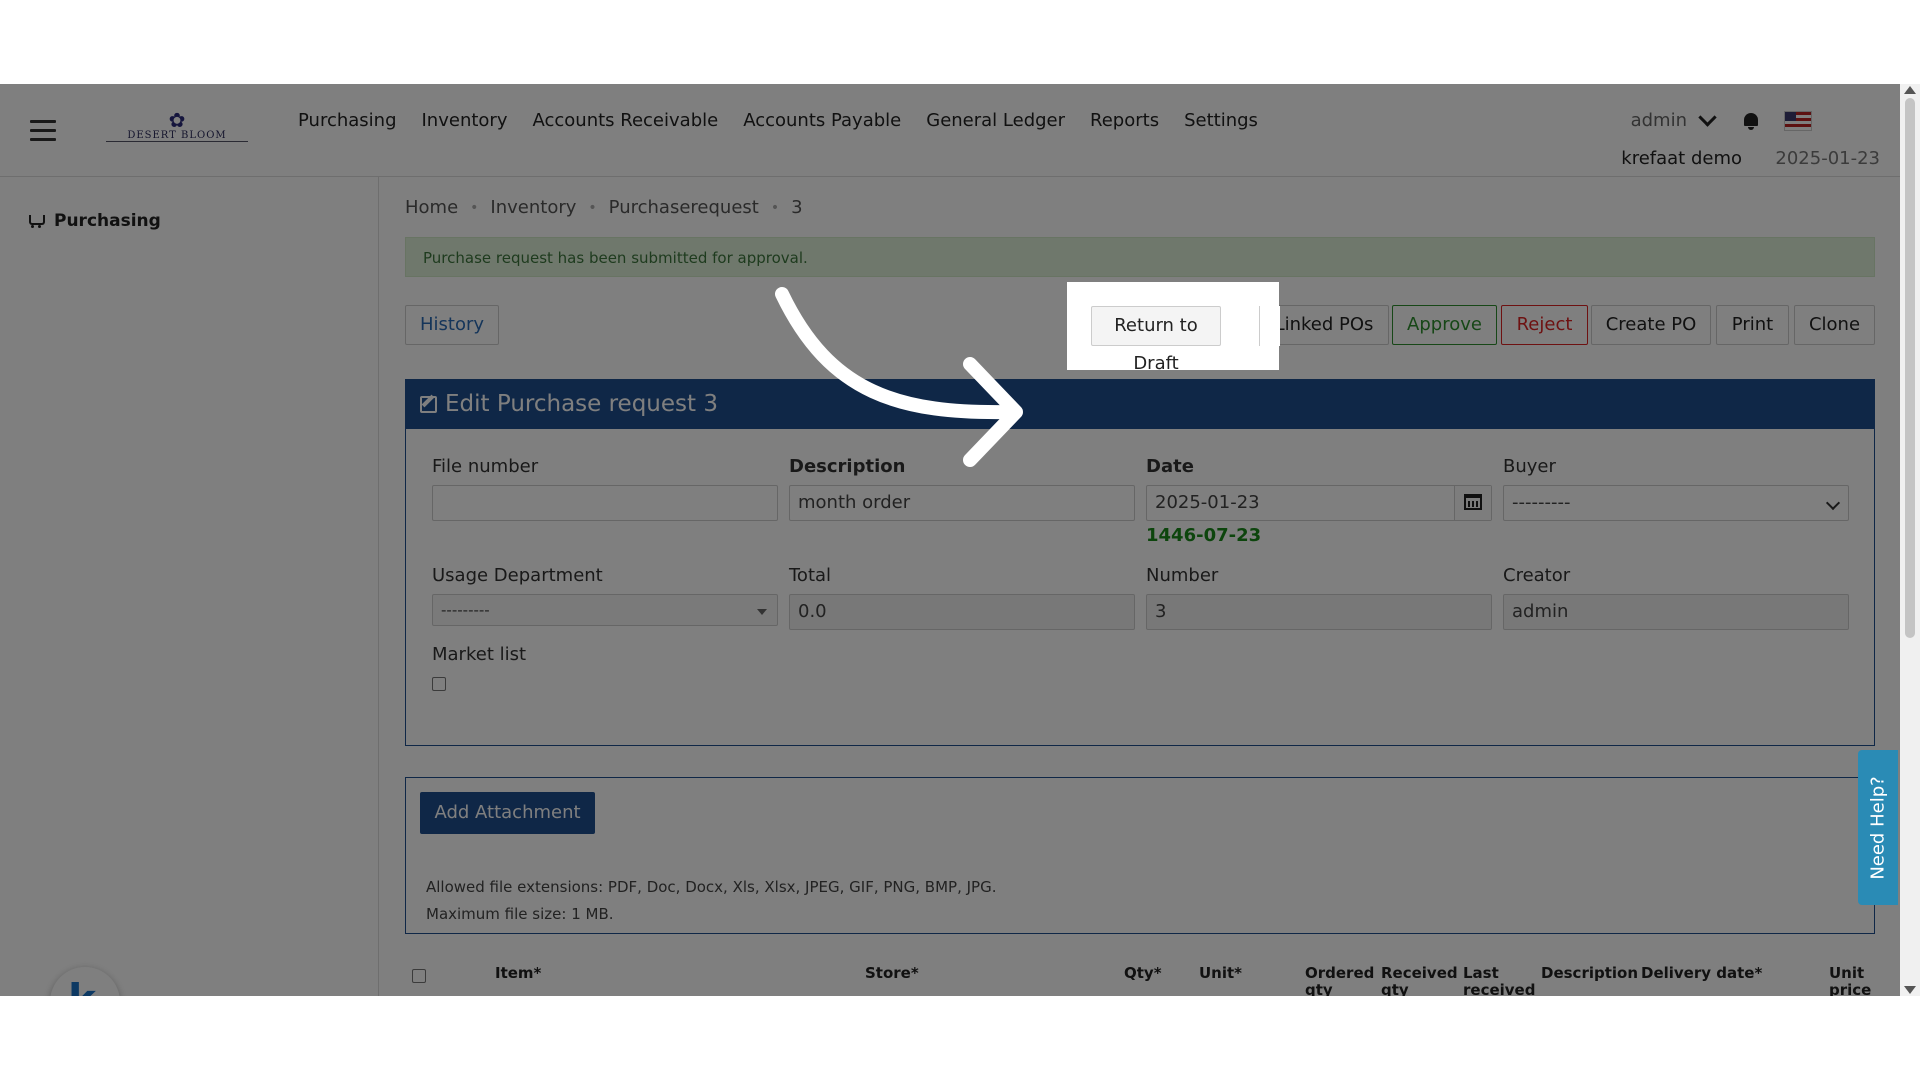 The image size is (1920, 1080). What do you see at coordinates (431, 207) in the screenshot?
I see `breadcrumb-home: Home` at bounding box center [431, 207].